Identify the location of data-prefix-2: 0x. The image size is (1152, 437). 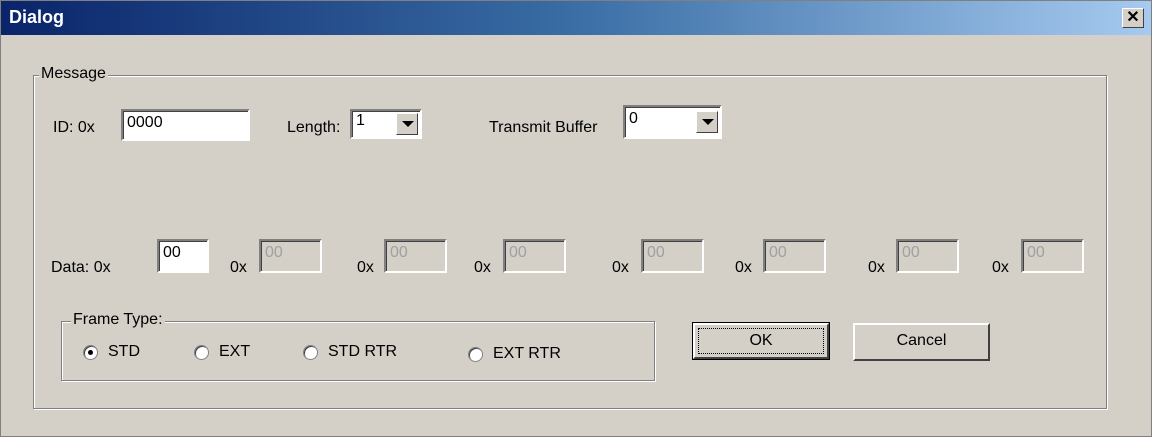
(365, 267).